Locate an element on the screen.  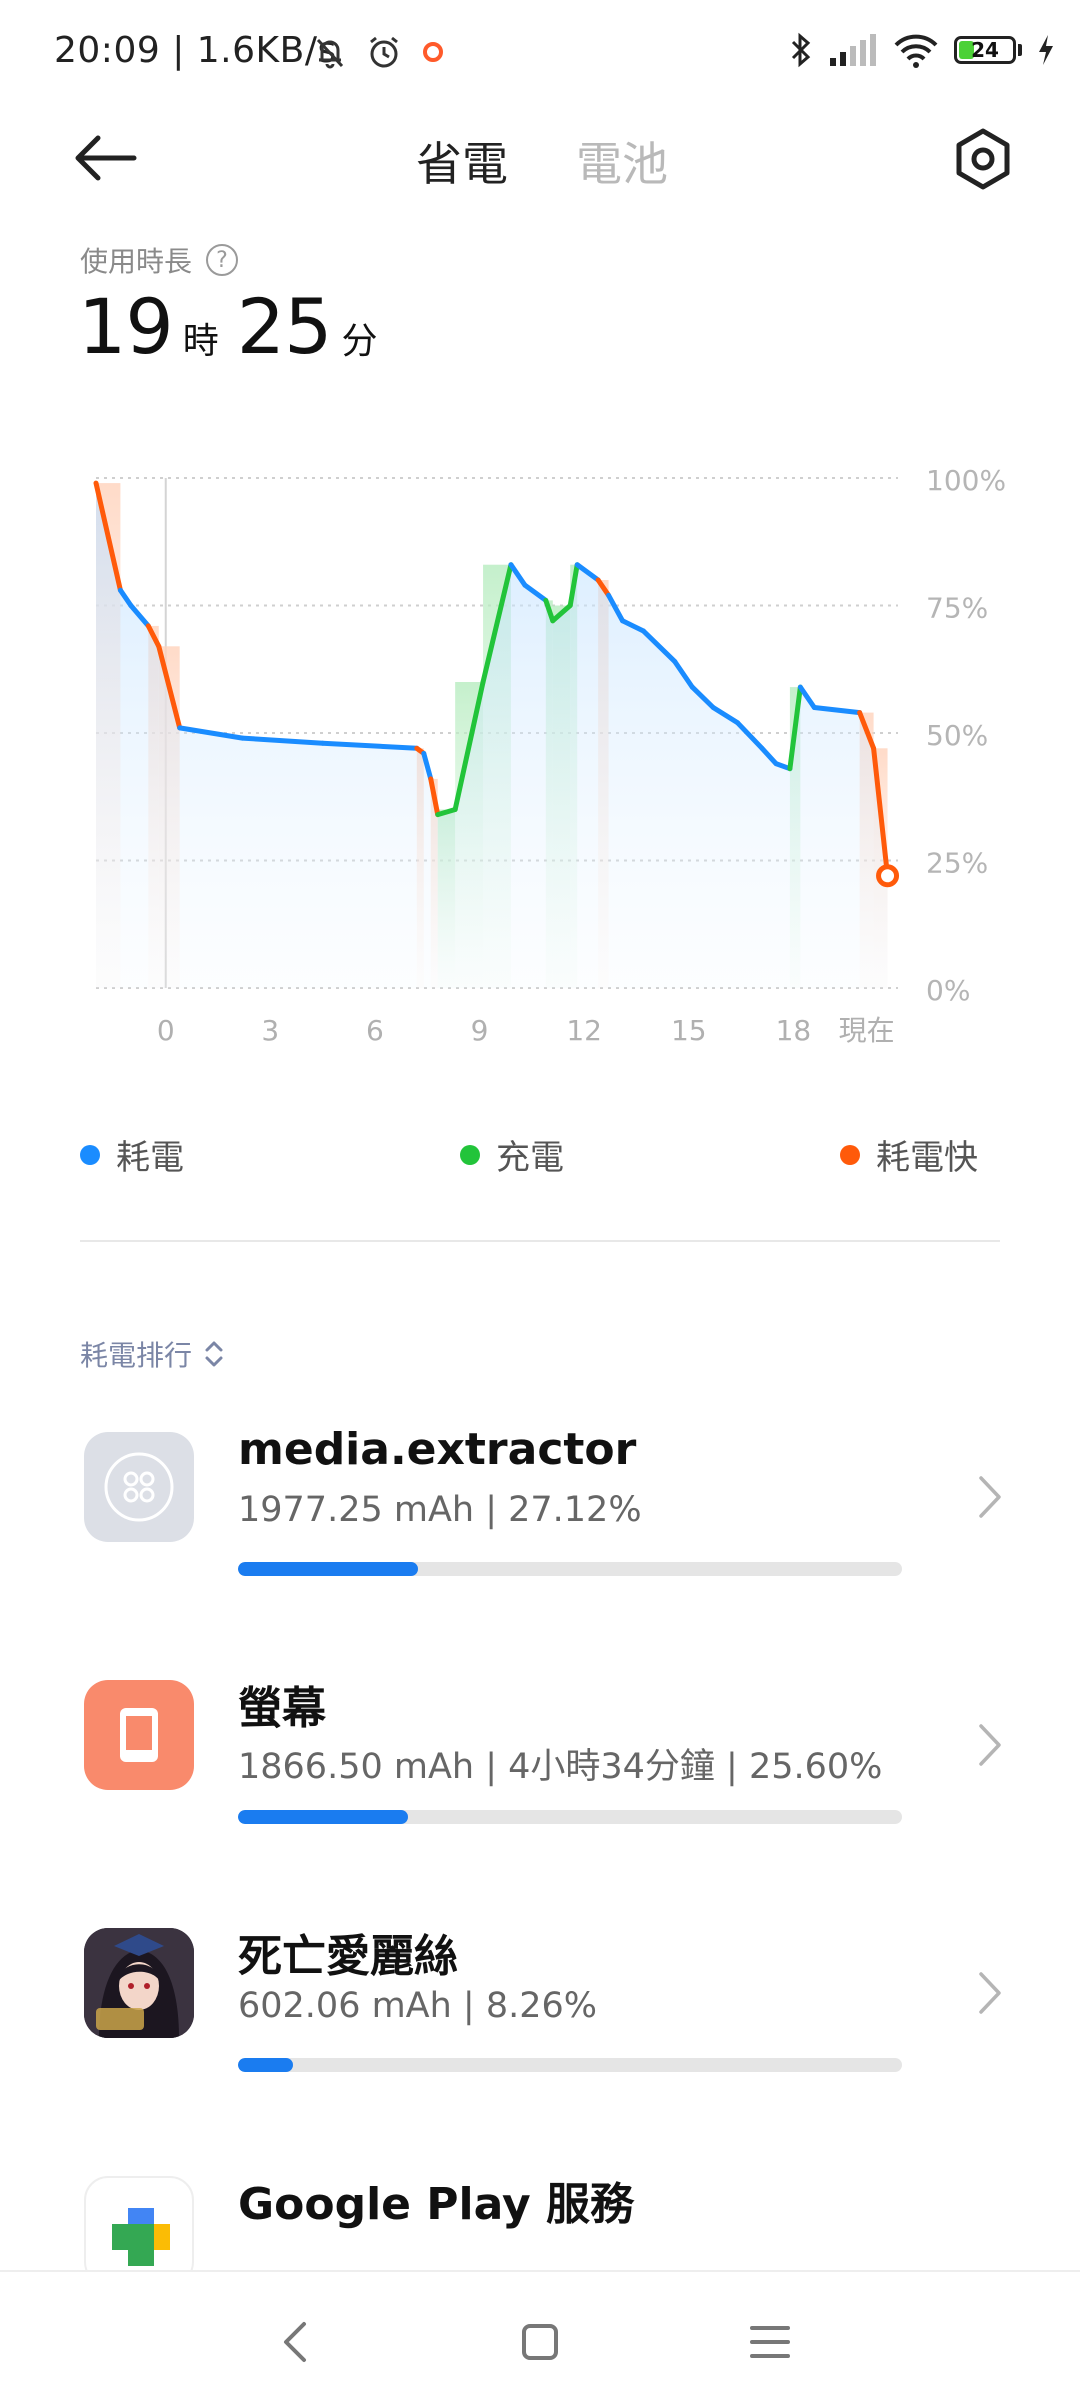
chart-y-ticks: 100% 75% 50% 25% 0% is located at coordinates (966, 735).